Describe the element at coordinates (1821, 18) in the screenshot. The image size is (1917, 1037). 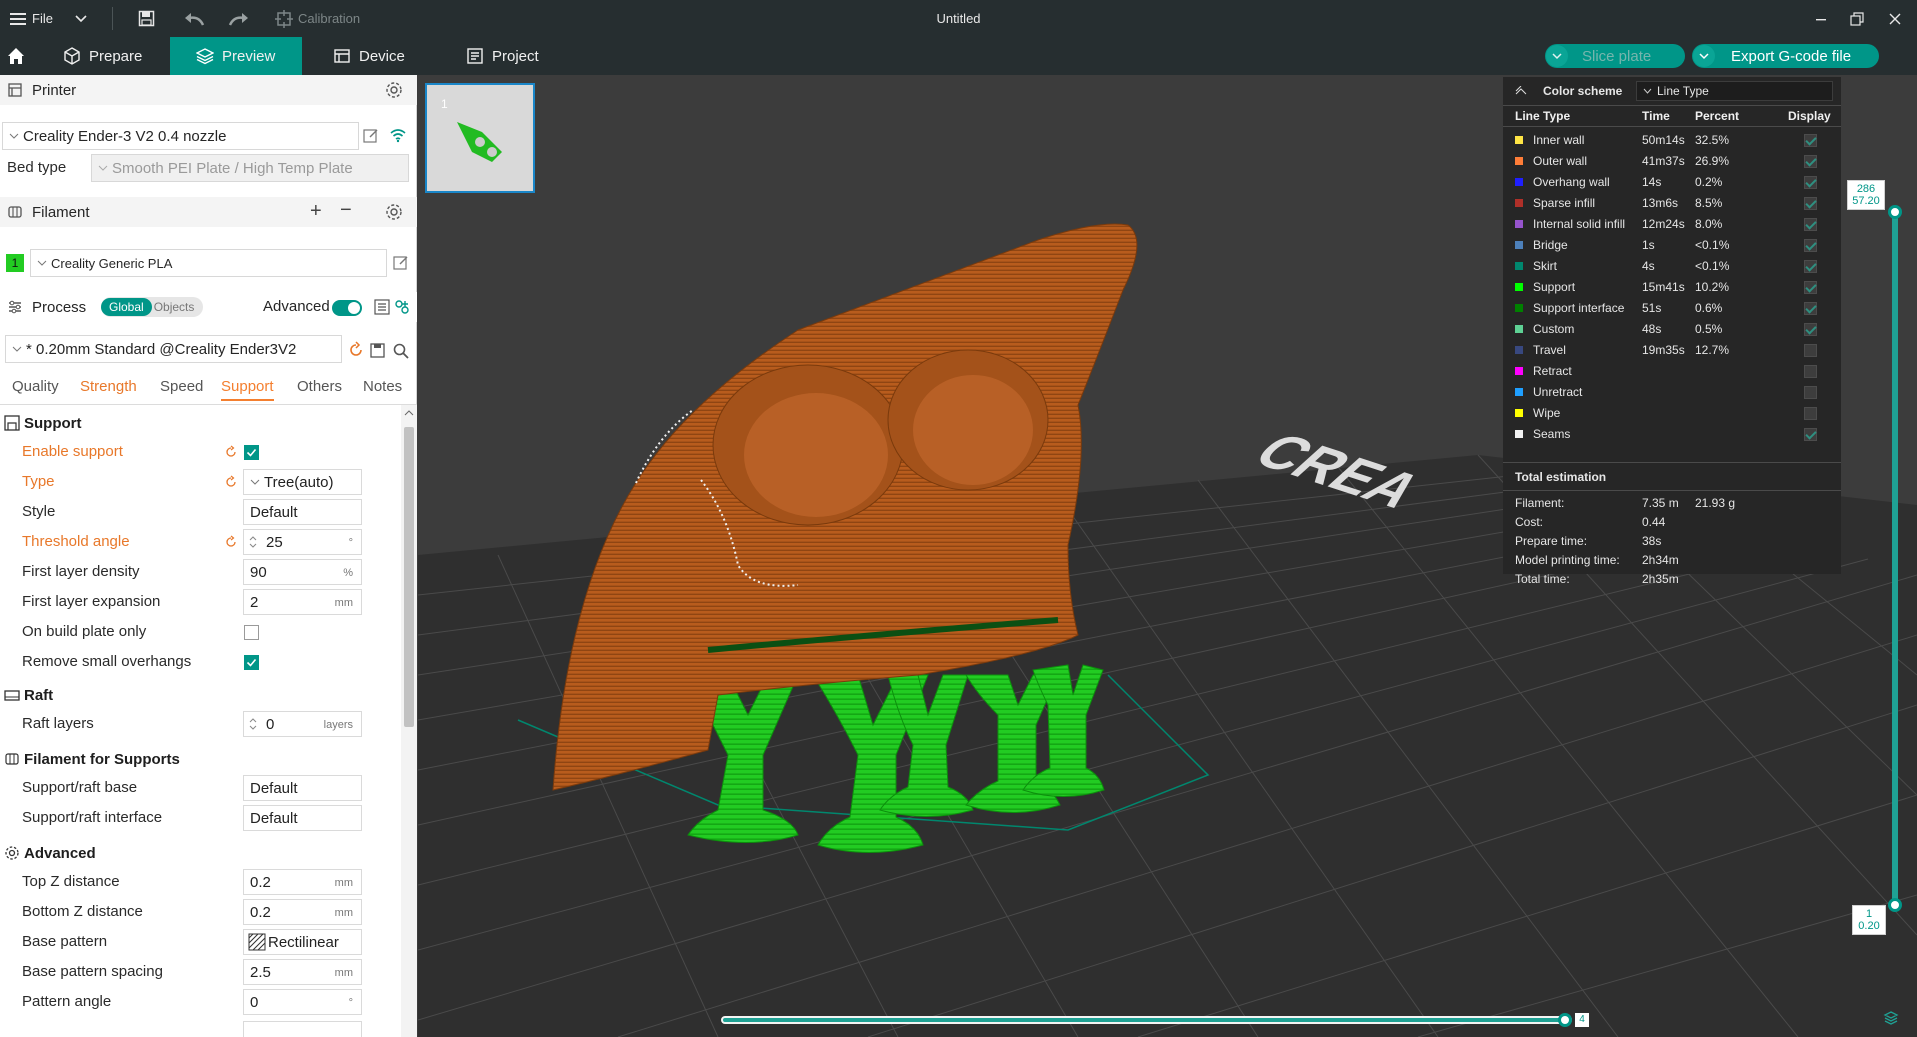
I see `minimize-button` at that location.